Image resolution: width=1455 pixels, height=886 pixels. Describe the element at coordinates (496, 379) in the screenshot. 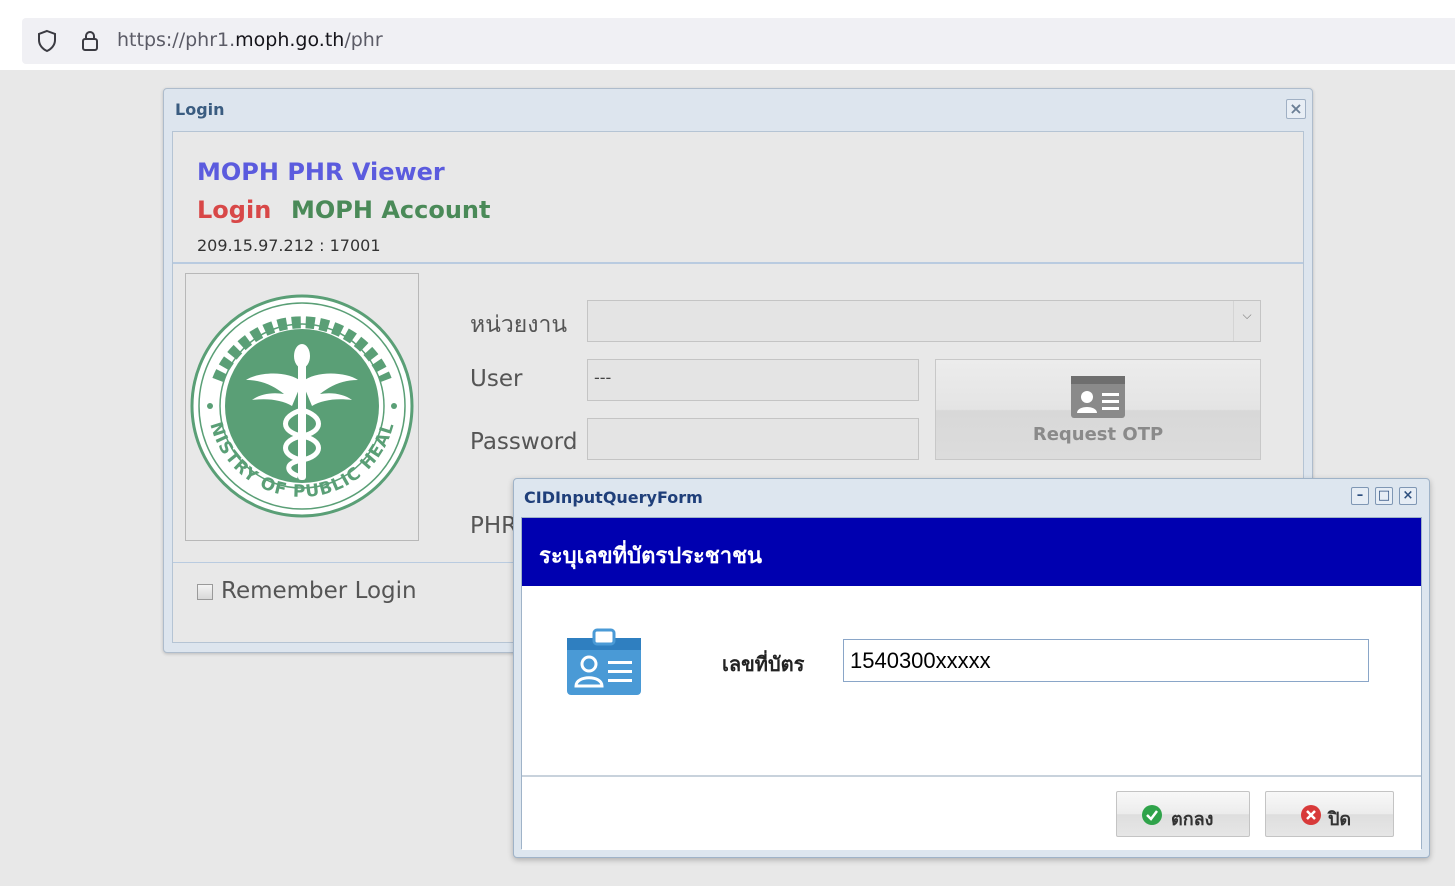

I see `user-label: User` at that location.